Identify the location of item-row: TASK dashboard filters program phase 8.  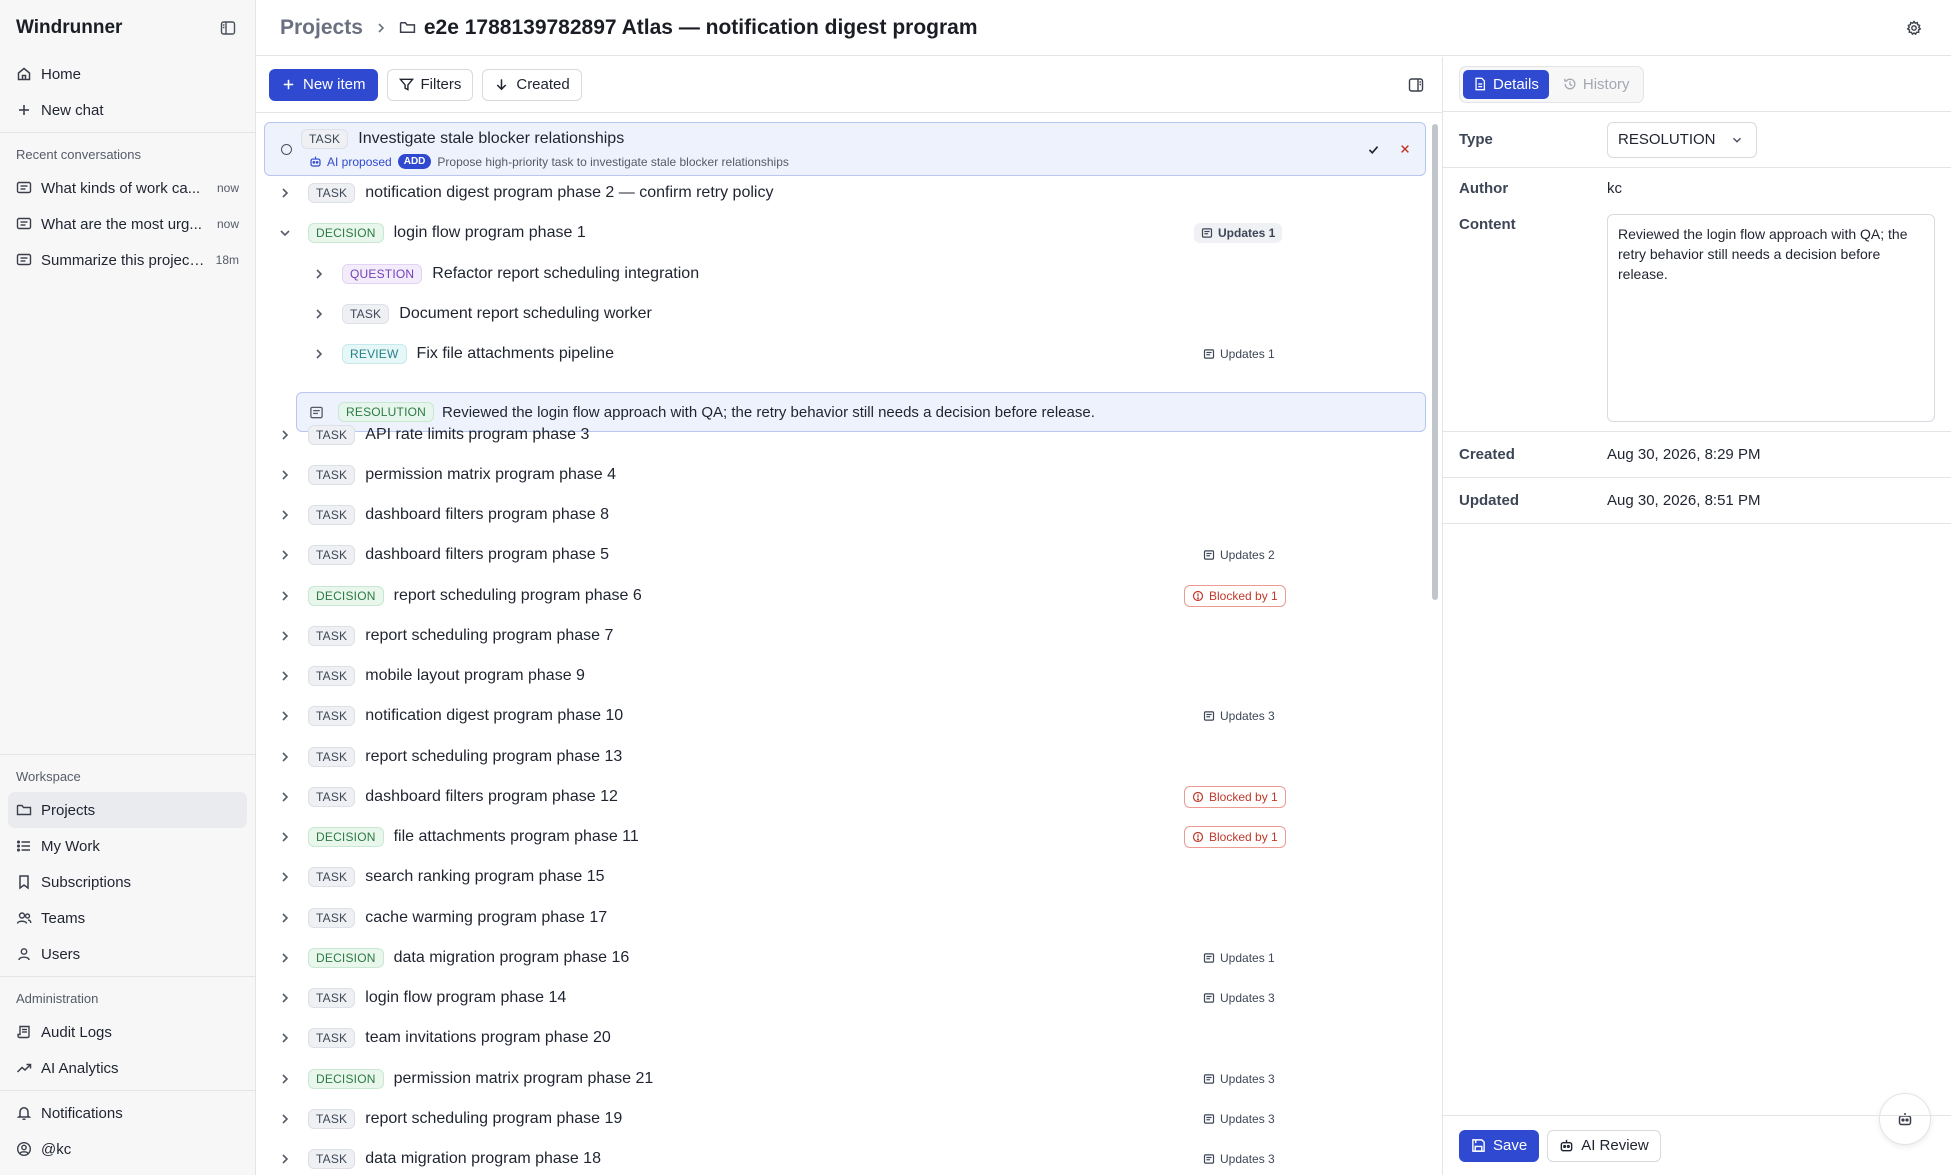
(846, 515).